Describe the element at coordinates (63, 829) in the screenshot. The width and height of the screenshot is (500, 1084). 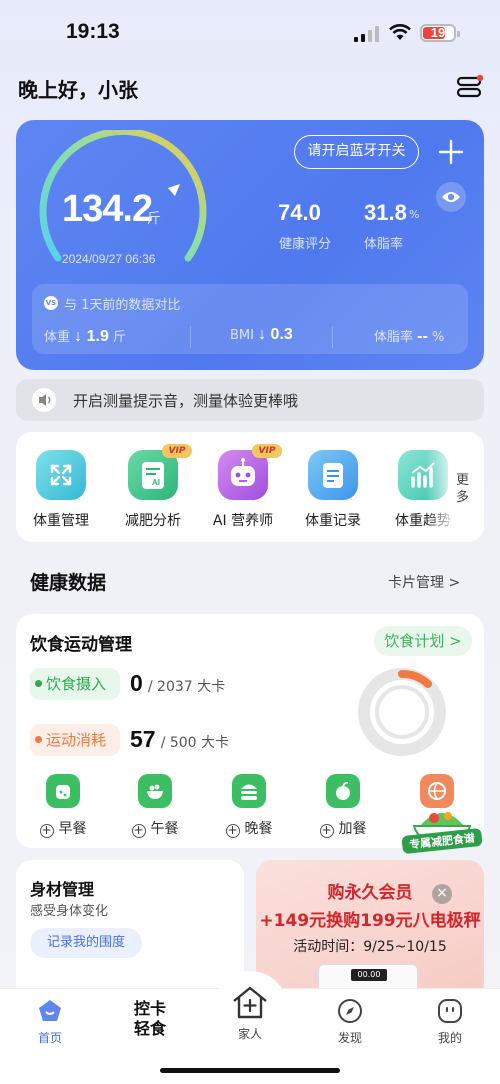
I see `meal-label: + 早餐` at that location.